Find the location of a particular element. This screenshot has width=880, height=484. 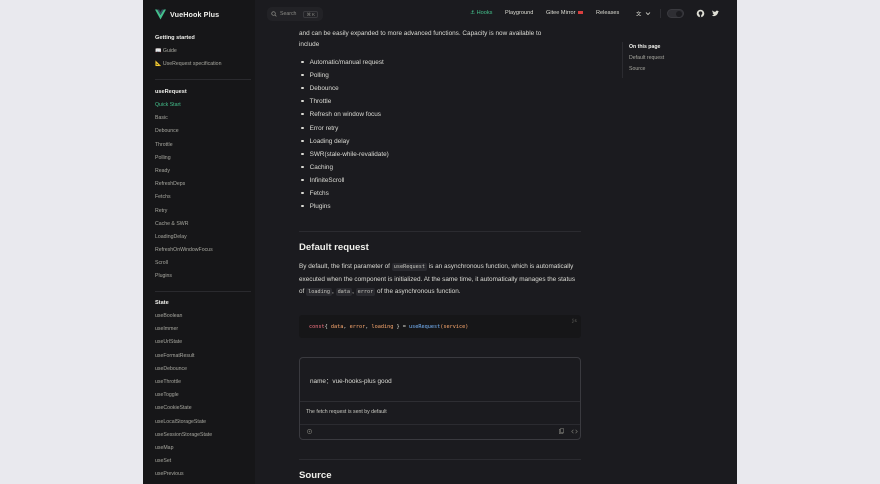

sidebar-item-usemap: useMap is located at coordinates (183, 448).